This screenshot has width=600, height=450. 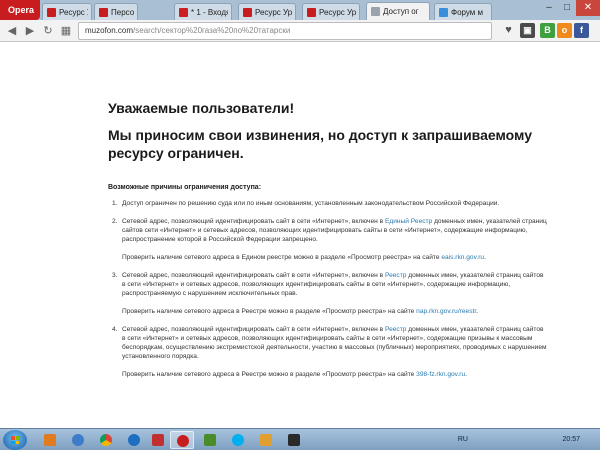 What do you see at coordinates (30, 31) in the screenshot?
I see `forward-button: ▶` at bounding box center [30, 31].